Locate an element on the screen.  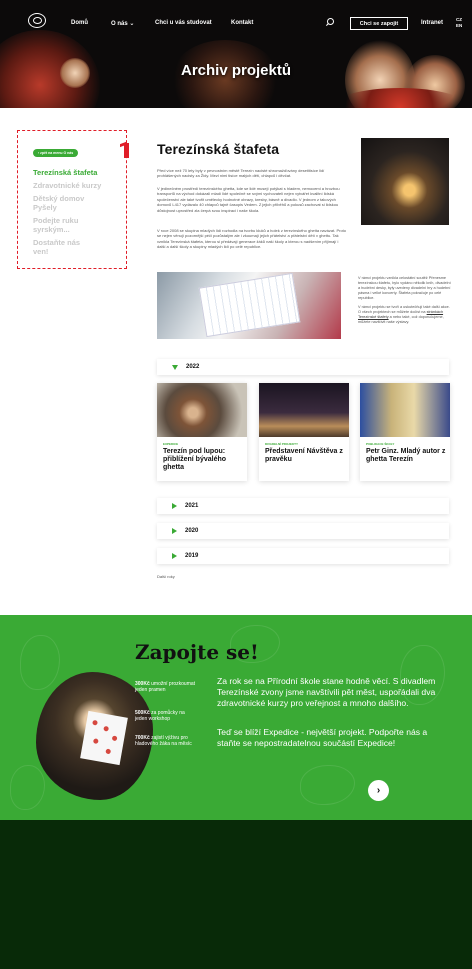
back-button: ‹ zpět na menu O nás is located at coordinates (56, 153).